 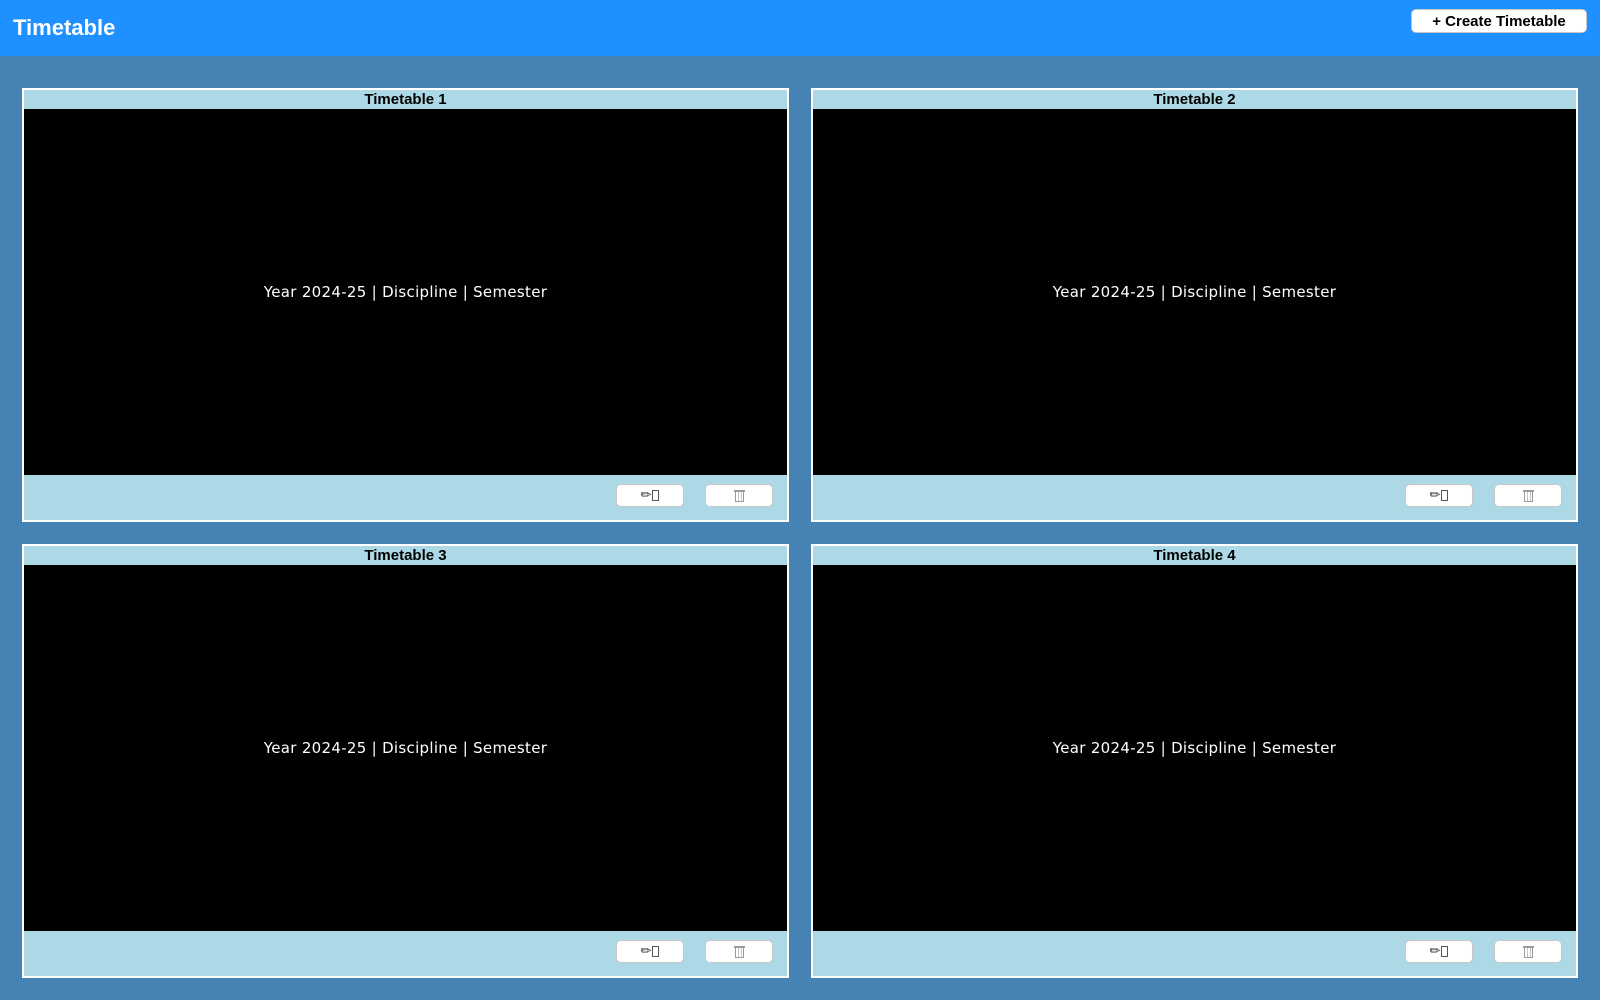 What do you see at coordinates (1194, 99) in the screenshot?
I see `timetable-title: Timetable 2` at bounding box center [1194, 99].